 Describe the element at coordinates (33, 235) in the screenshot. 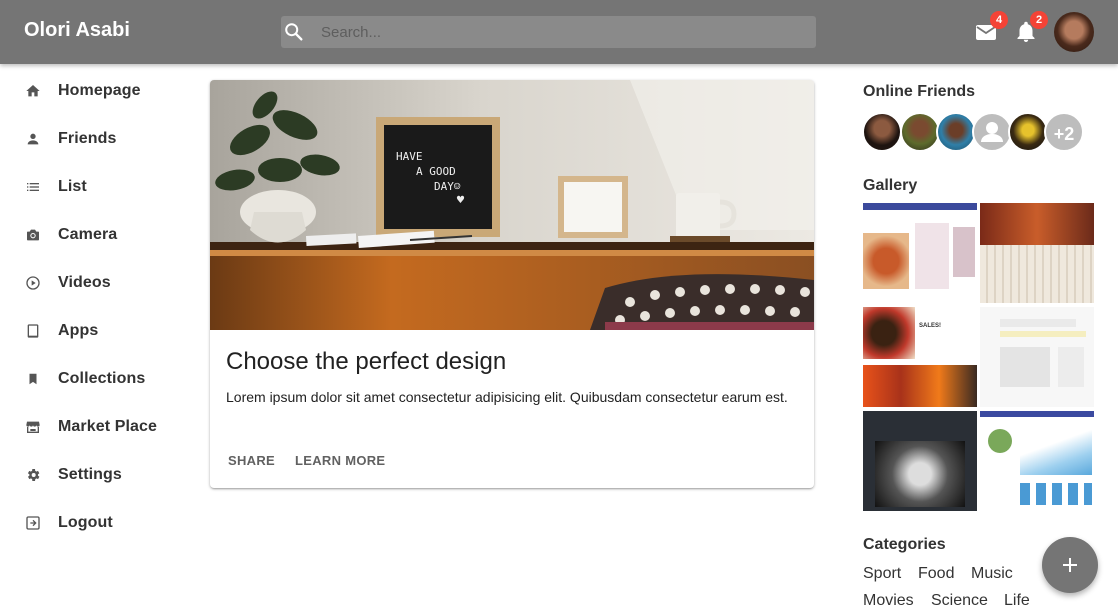

I see `camera-icon` at that location.